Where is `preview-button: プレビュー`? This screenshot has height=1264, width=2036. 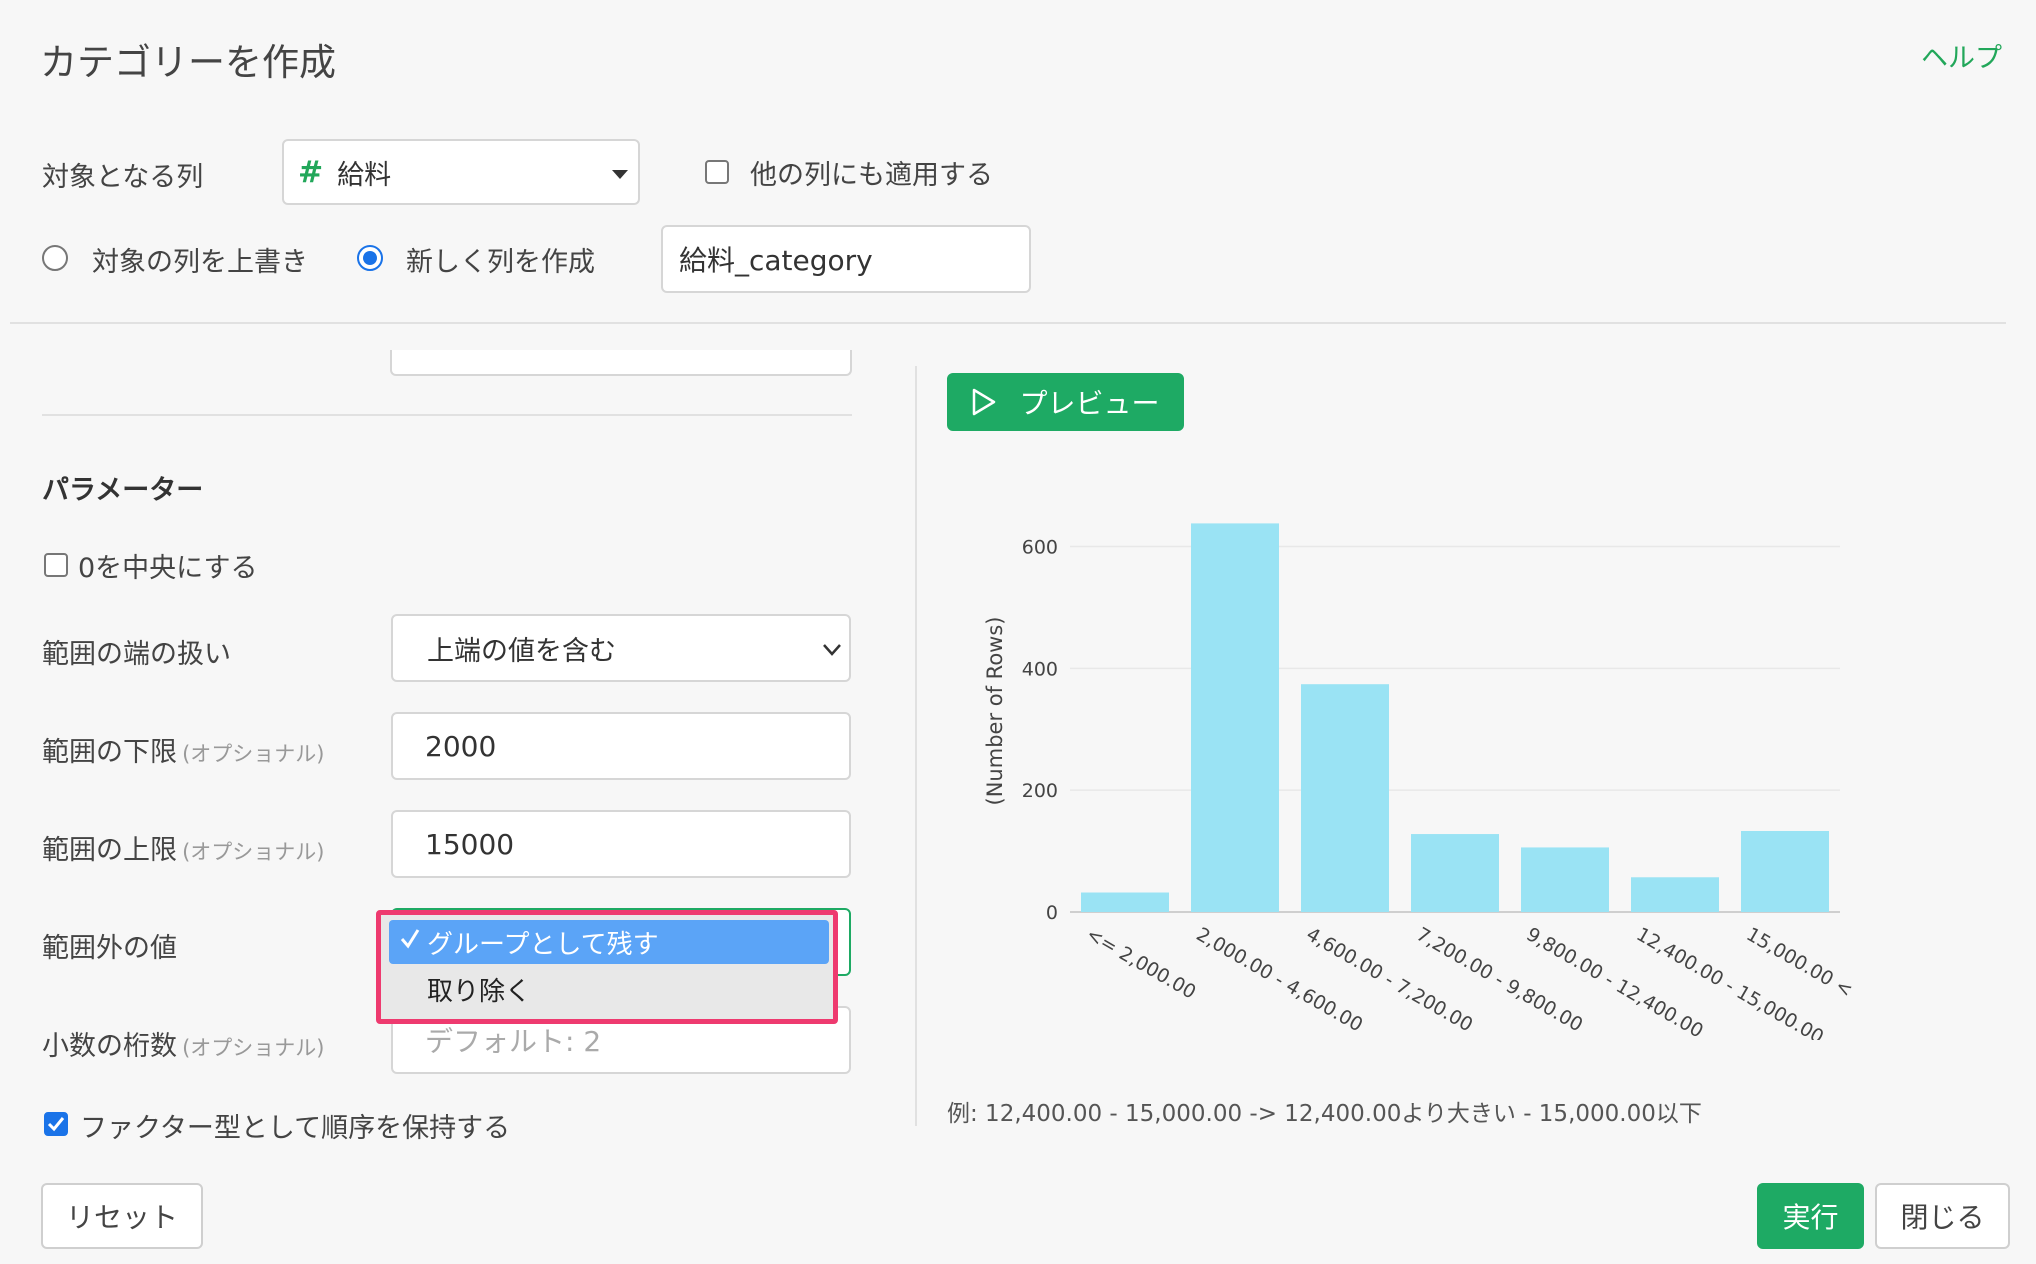 preview-button: プレビュー is located at coordinates (1065, 402).